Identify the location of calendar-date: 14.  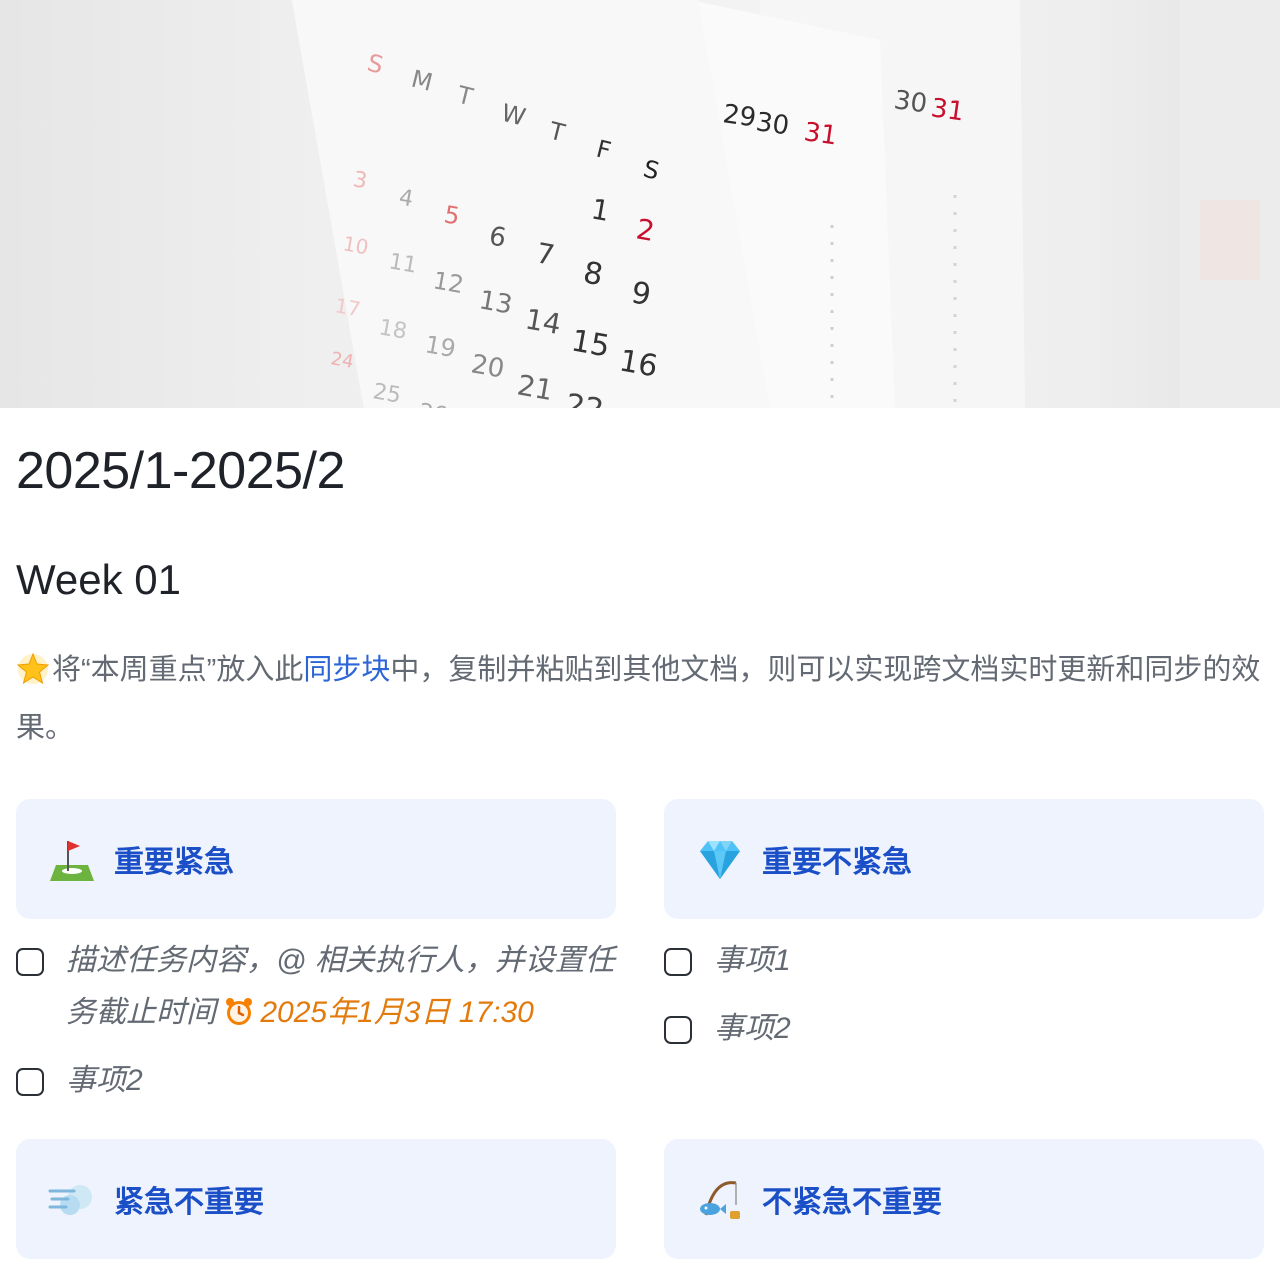
(543, 321).